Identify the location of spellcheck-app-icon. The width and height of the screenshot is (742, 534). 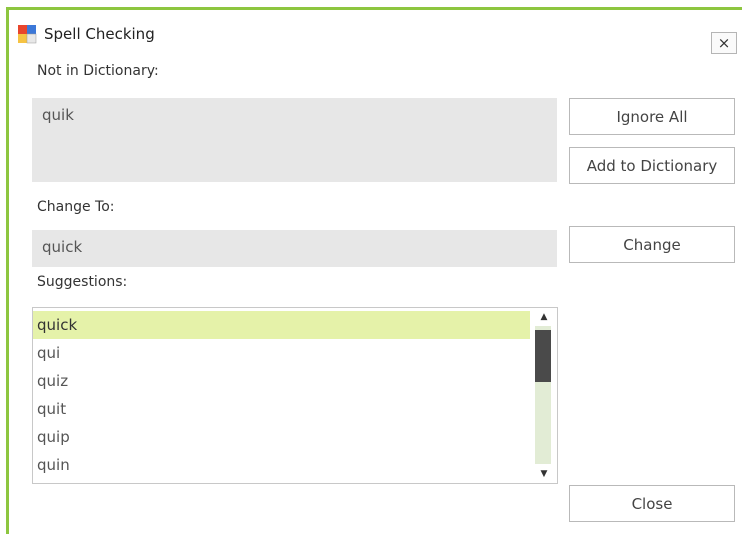
(27, 34).